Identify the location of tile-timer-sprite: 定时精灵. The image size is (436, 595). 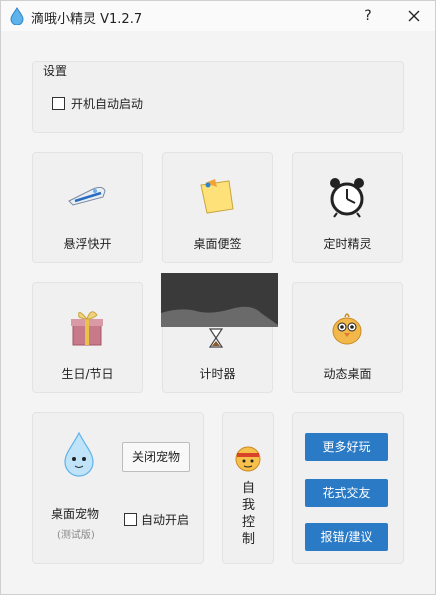
(347, 207).